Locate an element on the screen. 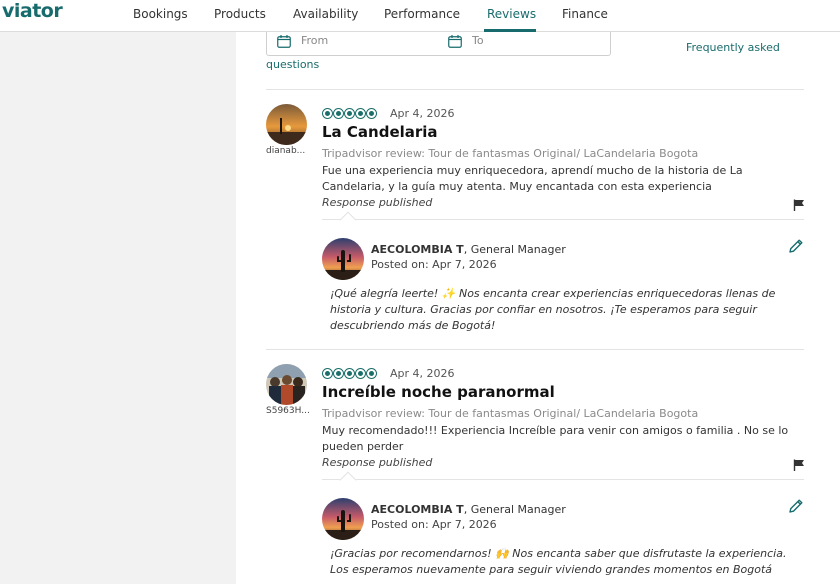 This screenshot has width=840, height=584. nav-availability: Availability is located at coordinates (325, 14).